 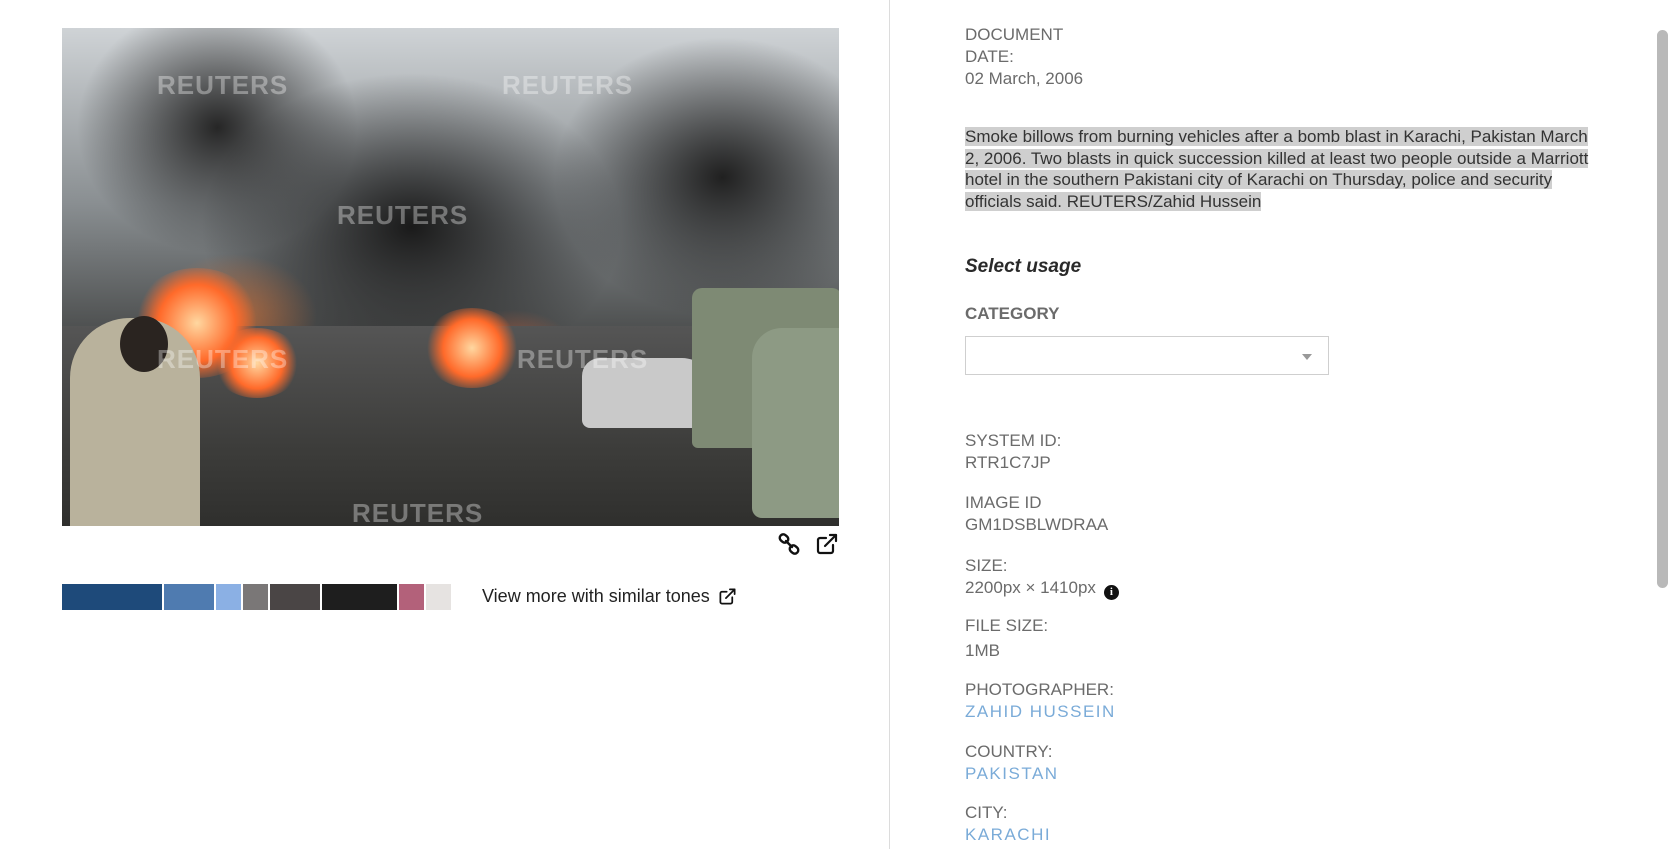 What do you see at coordinates (1006, 638) in the screenshot?
I see `file-size-block: FILE SIZE: 1MB` at bounding box center [1006, 638].